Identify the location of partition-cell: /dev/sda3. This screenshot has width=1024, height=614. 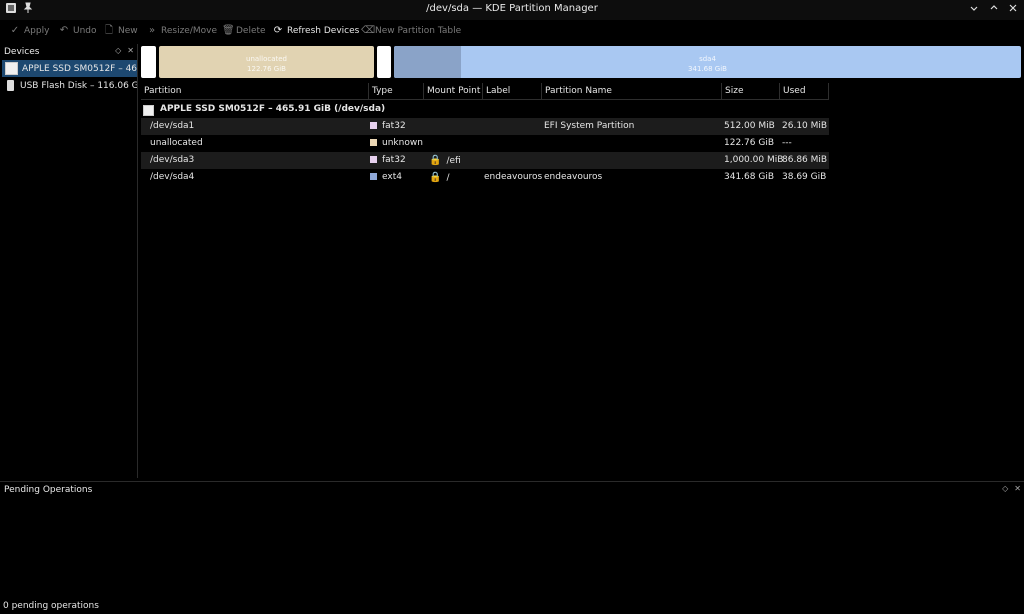
(172, 160).